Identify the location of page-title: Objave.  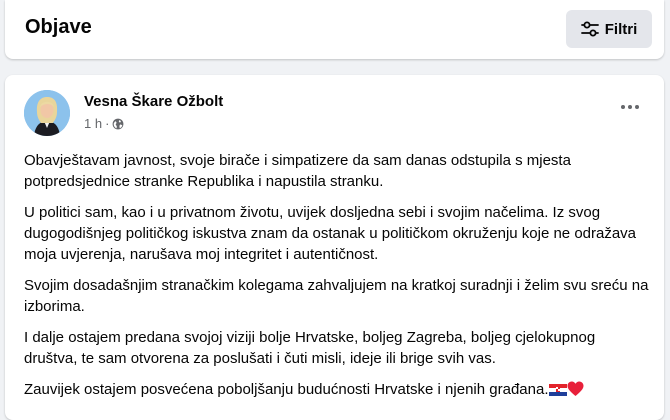
(58, 27).